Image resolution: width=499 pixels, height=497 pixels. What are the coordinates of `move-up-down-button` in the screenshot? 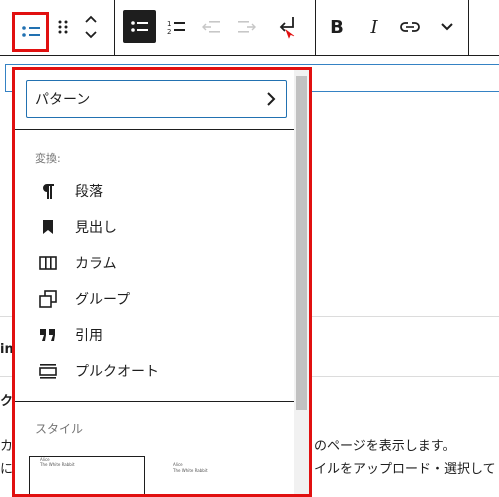 It's located at (91, 27).